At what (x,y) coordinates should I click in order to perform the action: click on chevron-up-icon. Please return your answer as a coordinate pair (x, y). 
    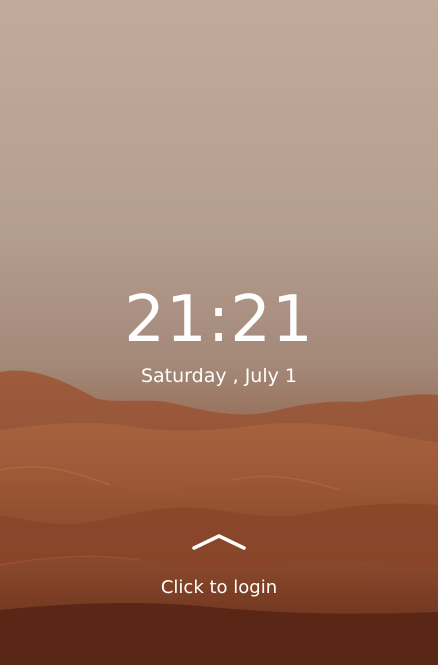
    Looking at the image, I should click on (219, 542).